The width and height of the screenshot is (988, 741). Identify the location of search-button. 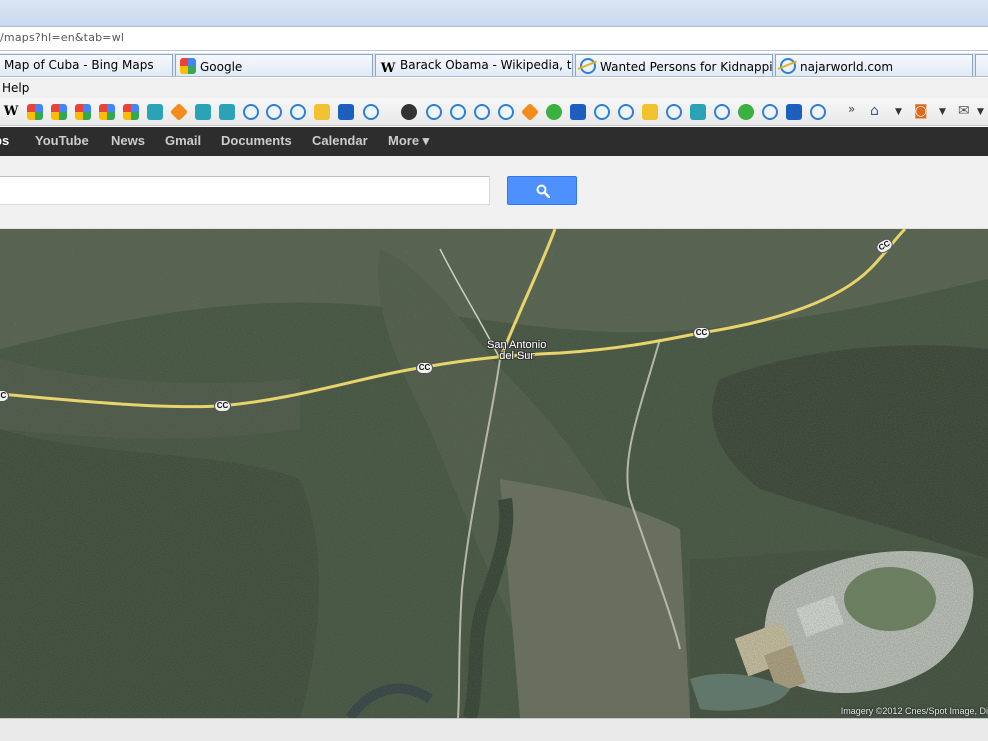
(542, 190).